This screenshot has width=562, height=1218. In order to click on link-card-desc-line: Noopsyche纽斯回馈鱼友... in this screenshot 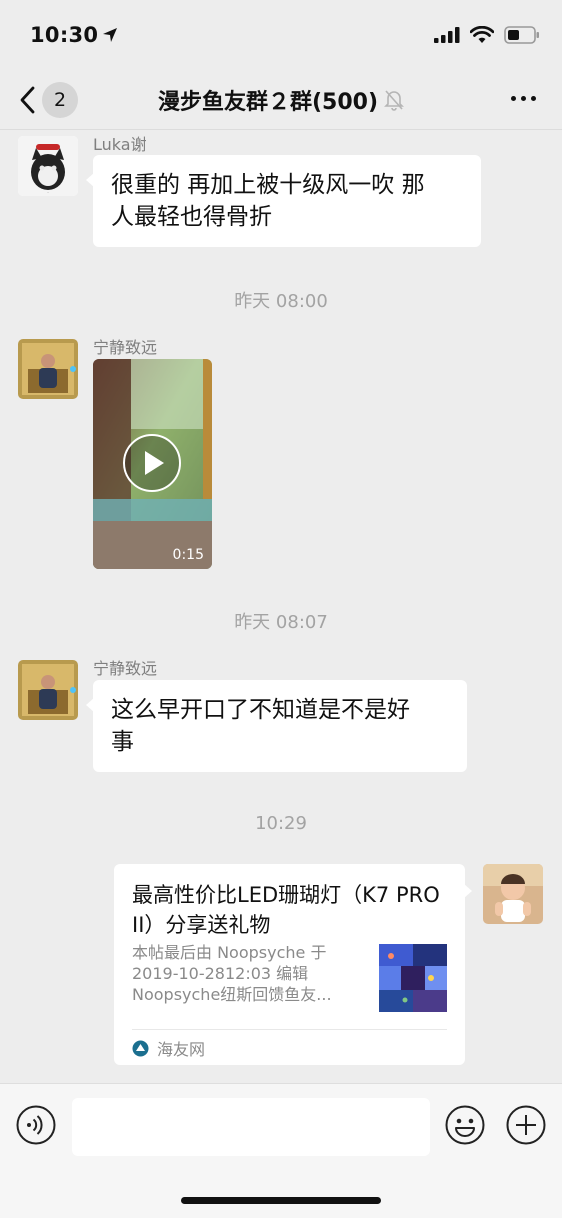, I will do `click(232, 994)`.